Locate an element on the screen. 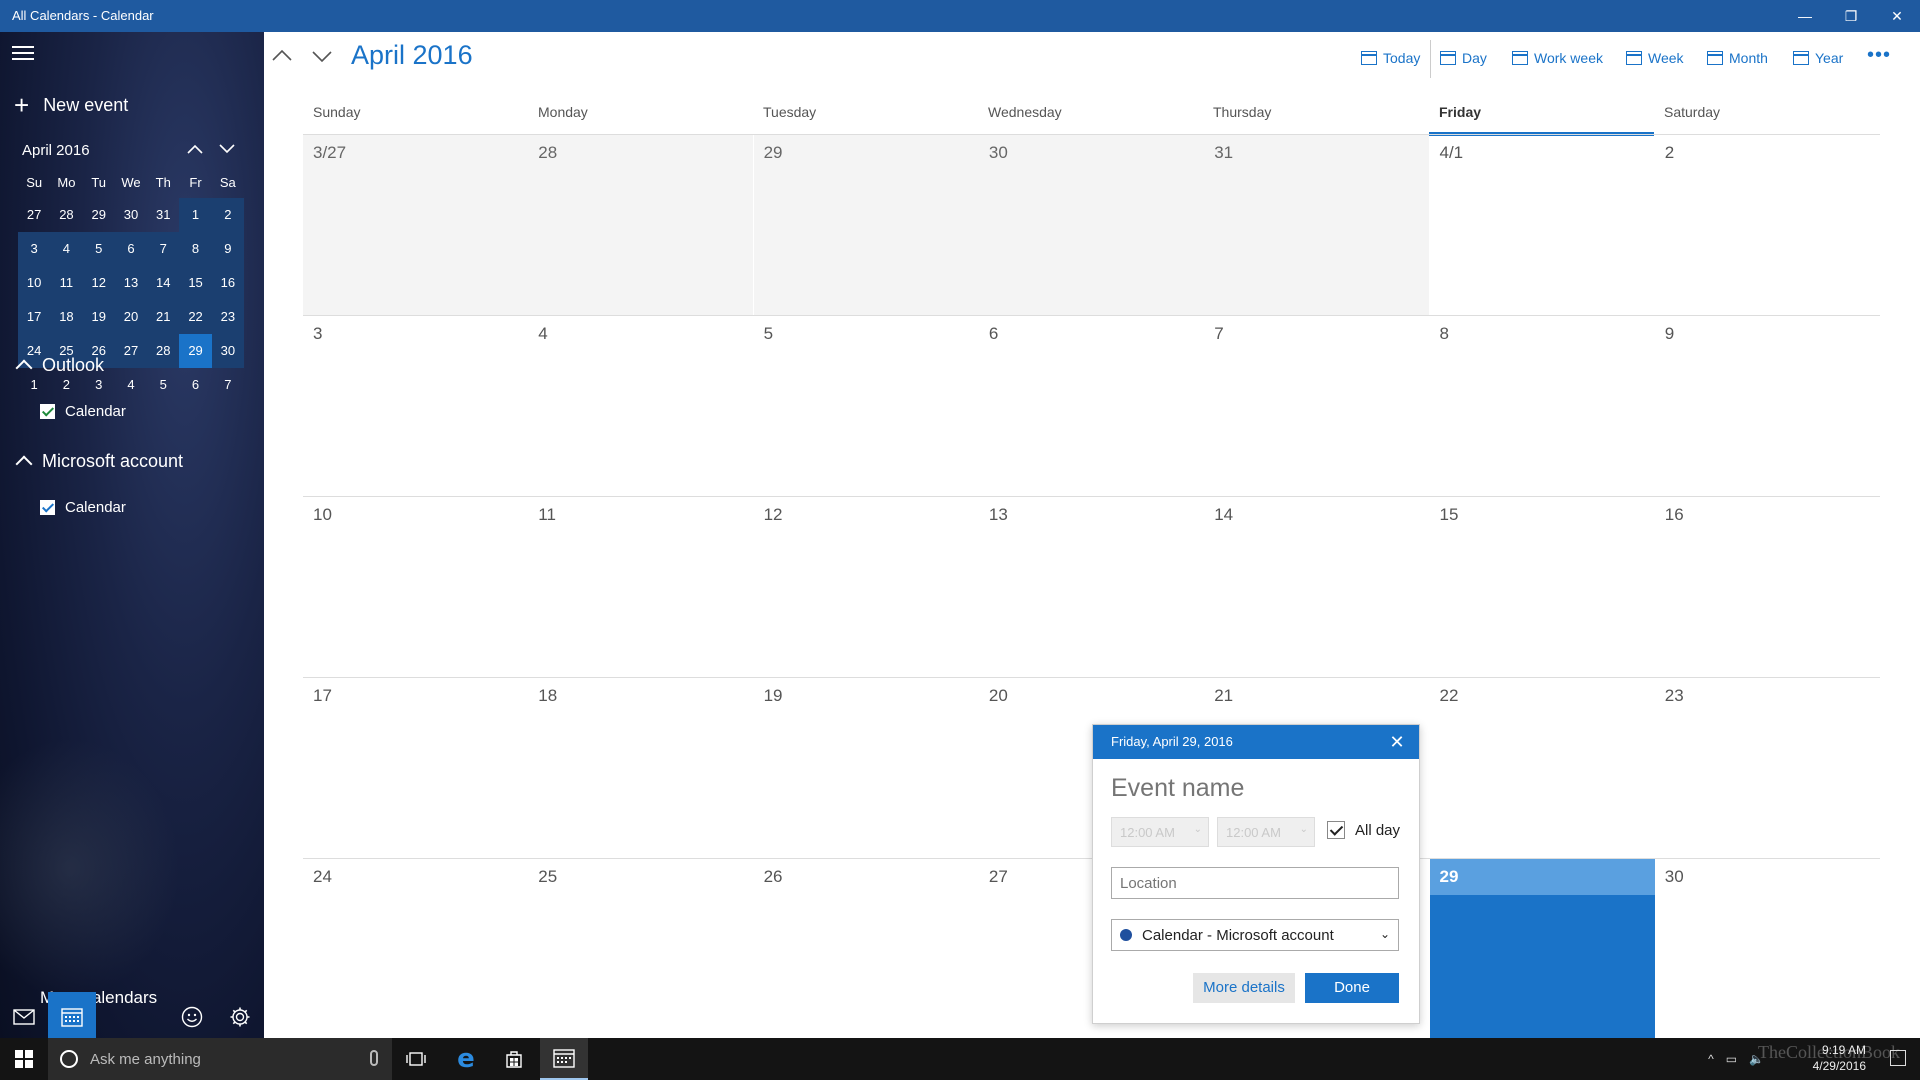 The image size is (1920, 1080). event-name-input is located at coordinates (1256, 788).